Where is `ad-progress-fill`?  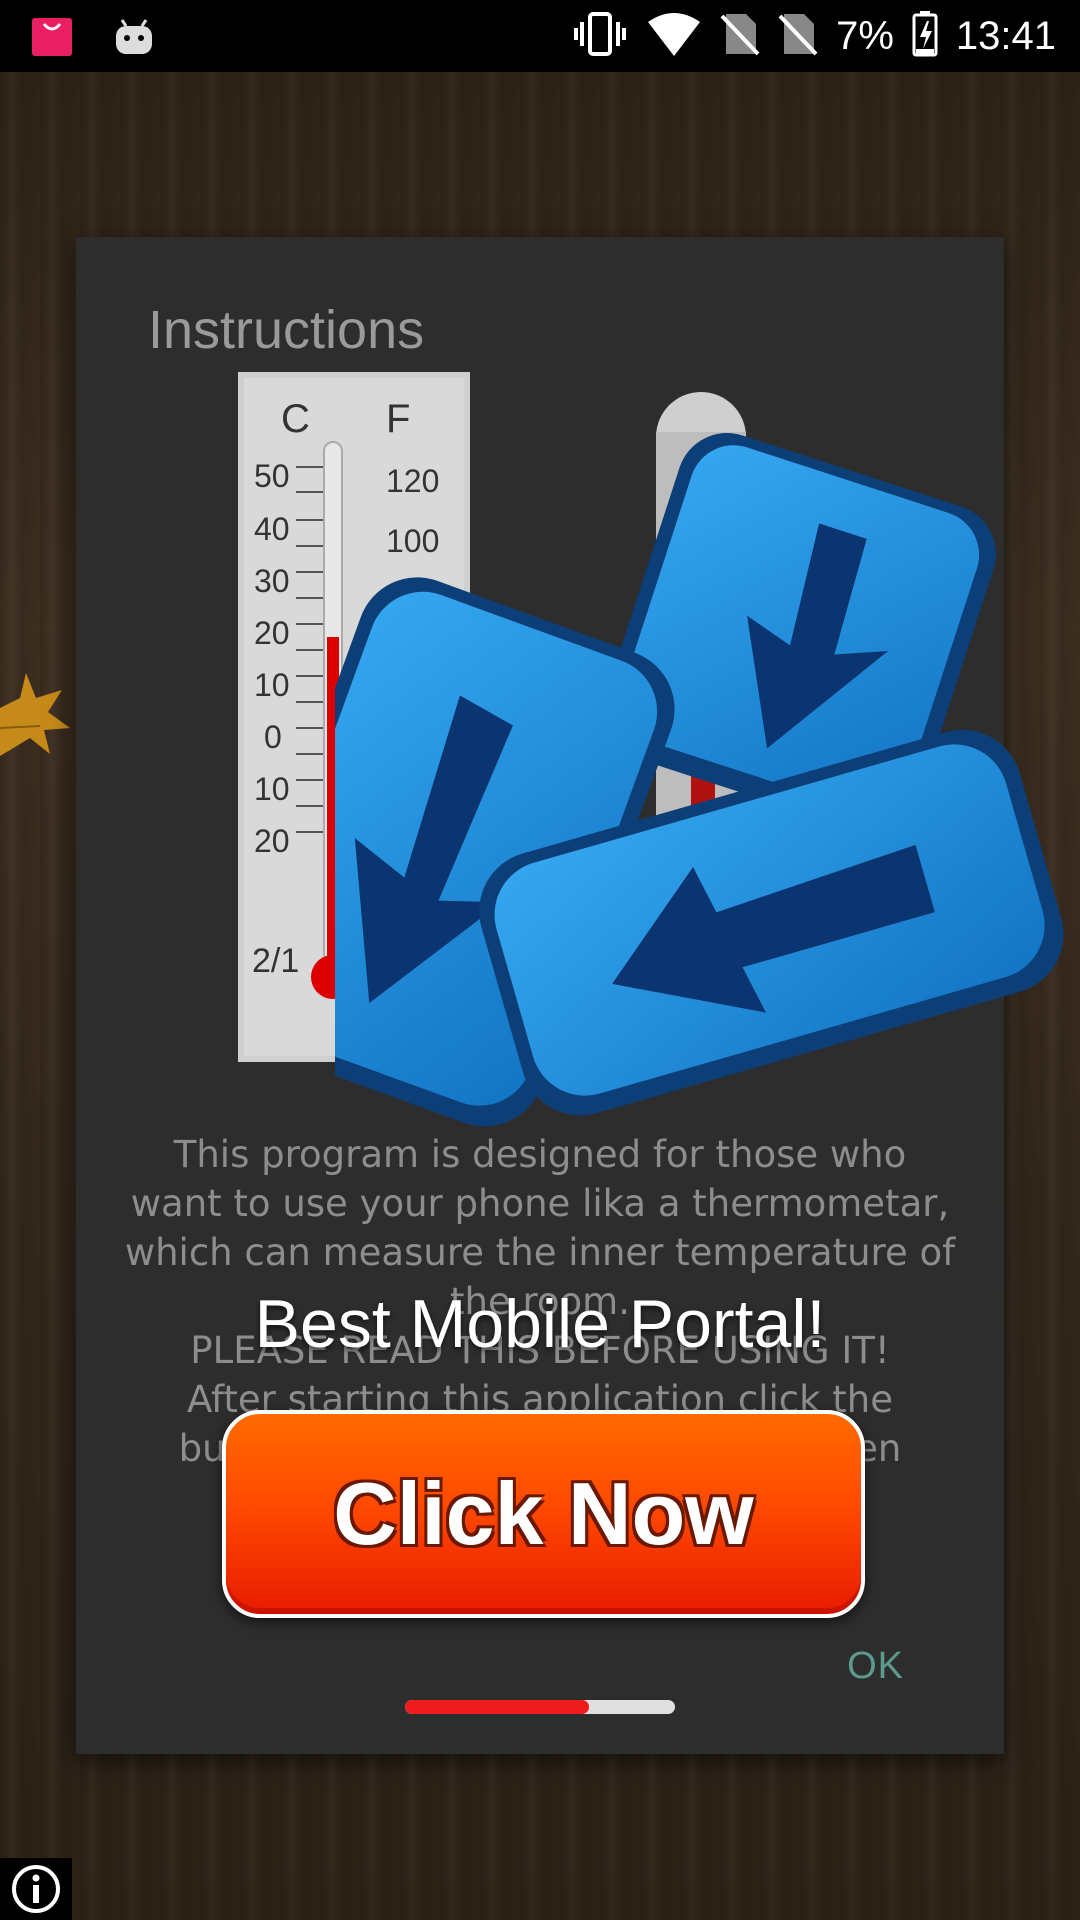 ad-progress-fill is located at coordinates (497, 1707).